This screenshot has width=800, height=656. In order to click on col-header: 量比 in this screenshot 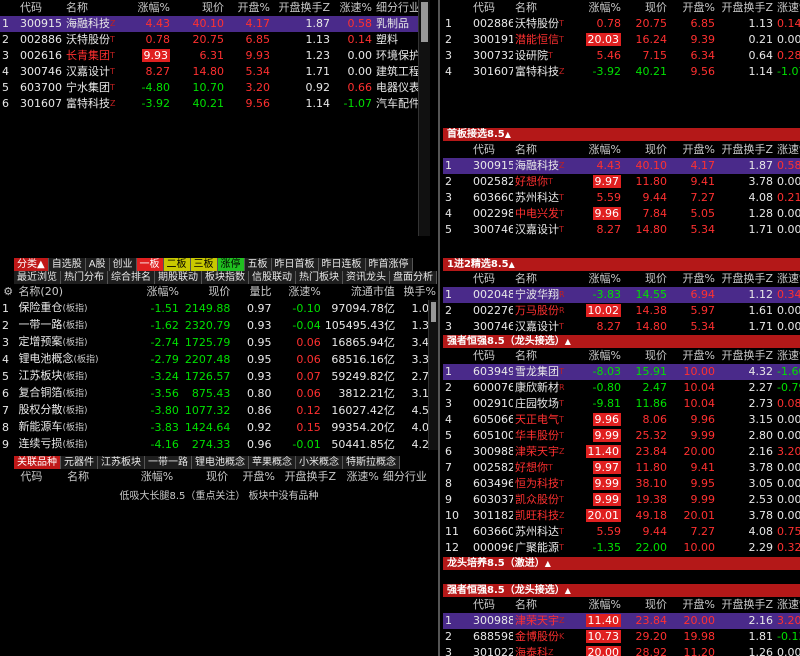, I will do `click(252, 292)`.